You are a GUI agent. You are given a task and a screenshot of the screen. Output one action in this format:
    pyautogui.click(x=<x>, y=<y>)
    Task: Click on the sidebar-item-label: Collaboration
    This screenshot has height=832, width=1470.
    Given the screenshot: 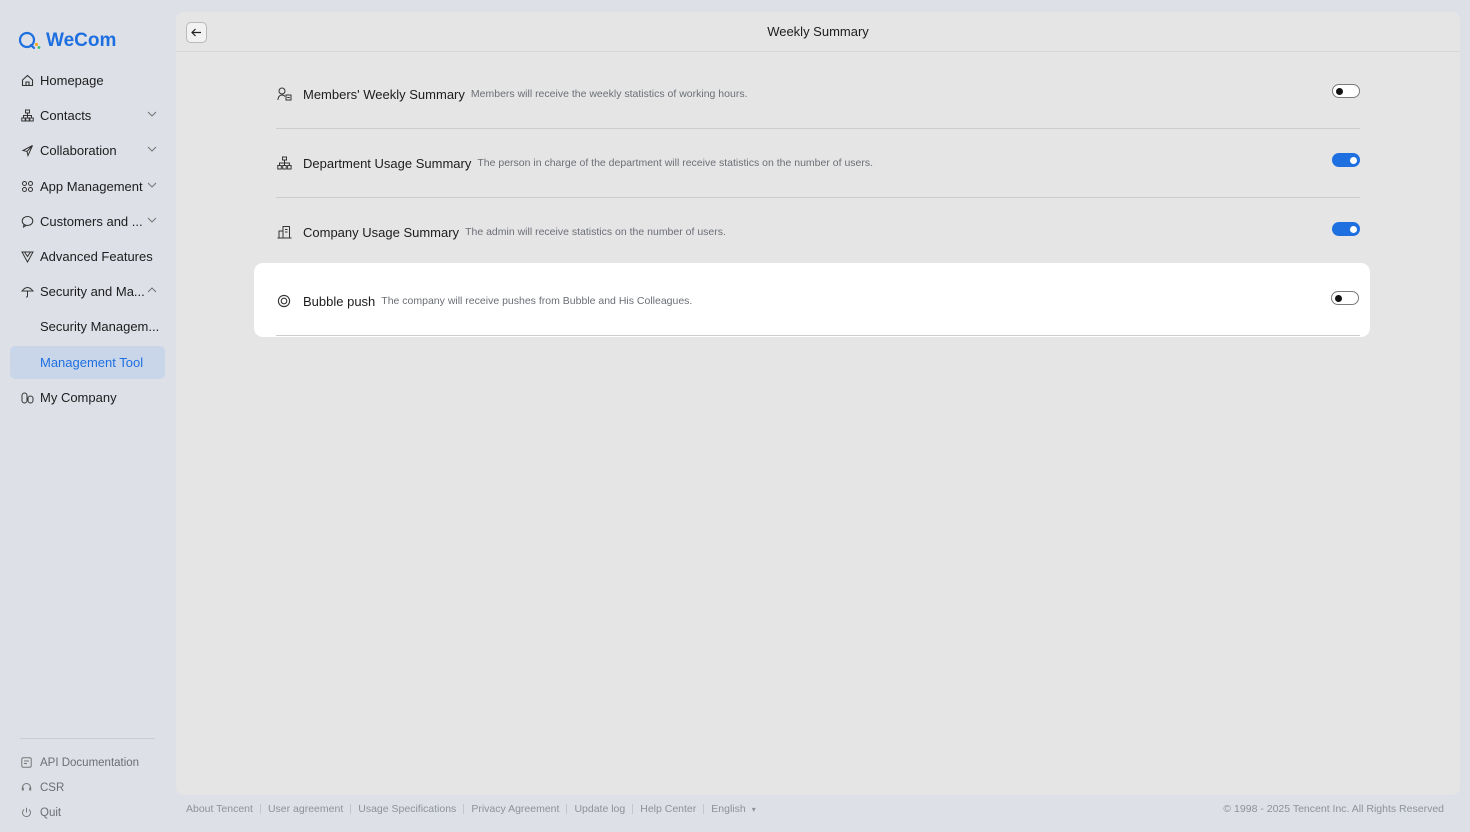 What is the action you would take?
    pyautogui.click(x=78, y=151)
    